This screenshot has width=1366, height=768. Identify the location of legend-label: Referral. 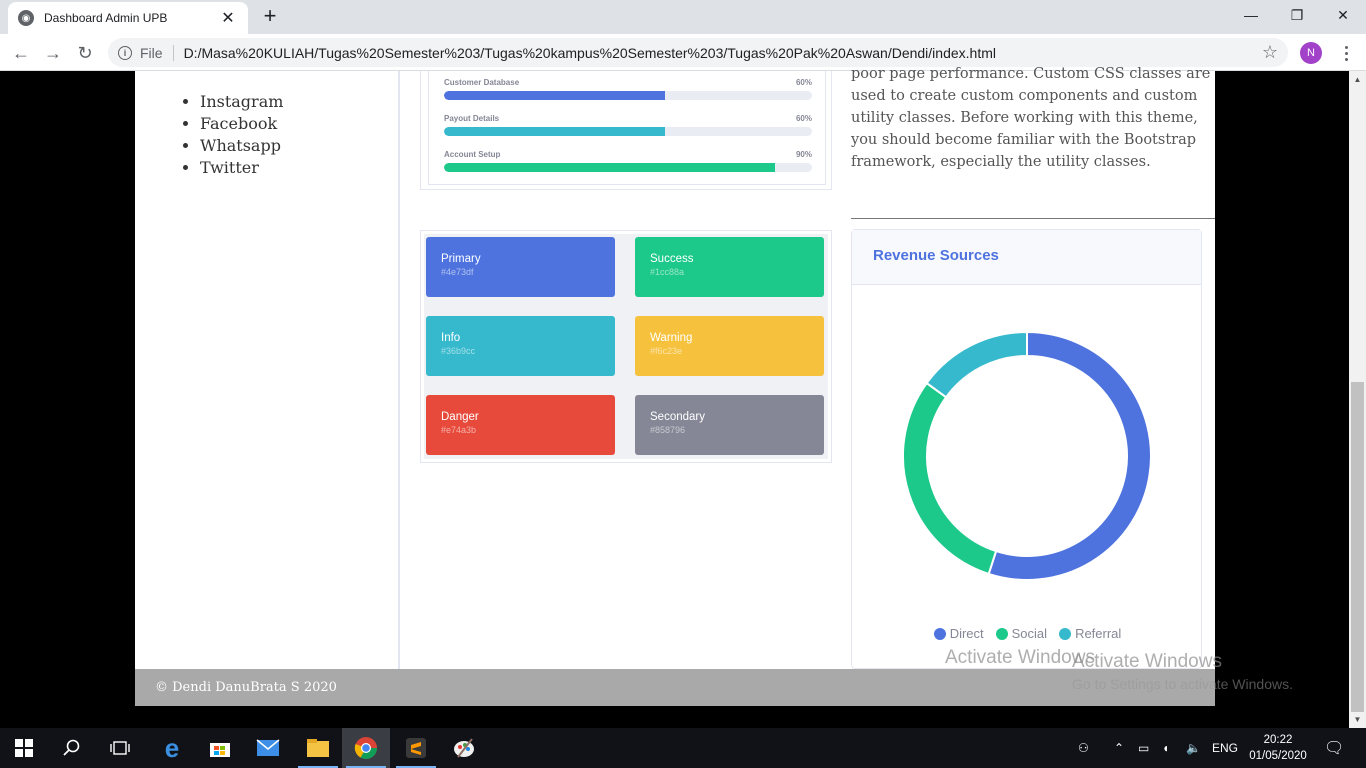
(1098, 633).